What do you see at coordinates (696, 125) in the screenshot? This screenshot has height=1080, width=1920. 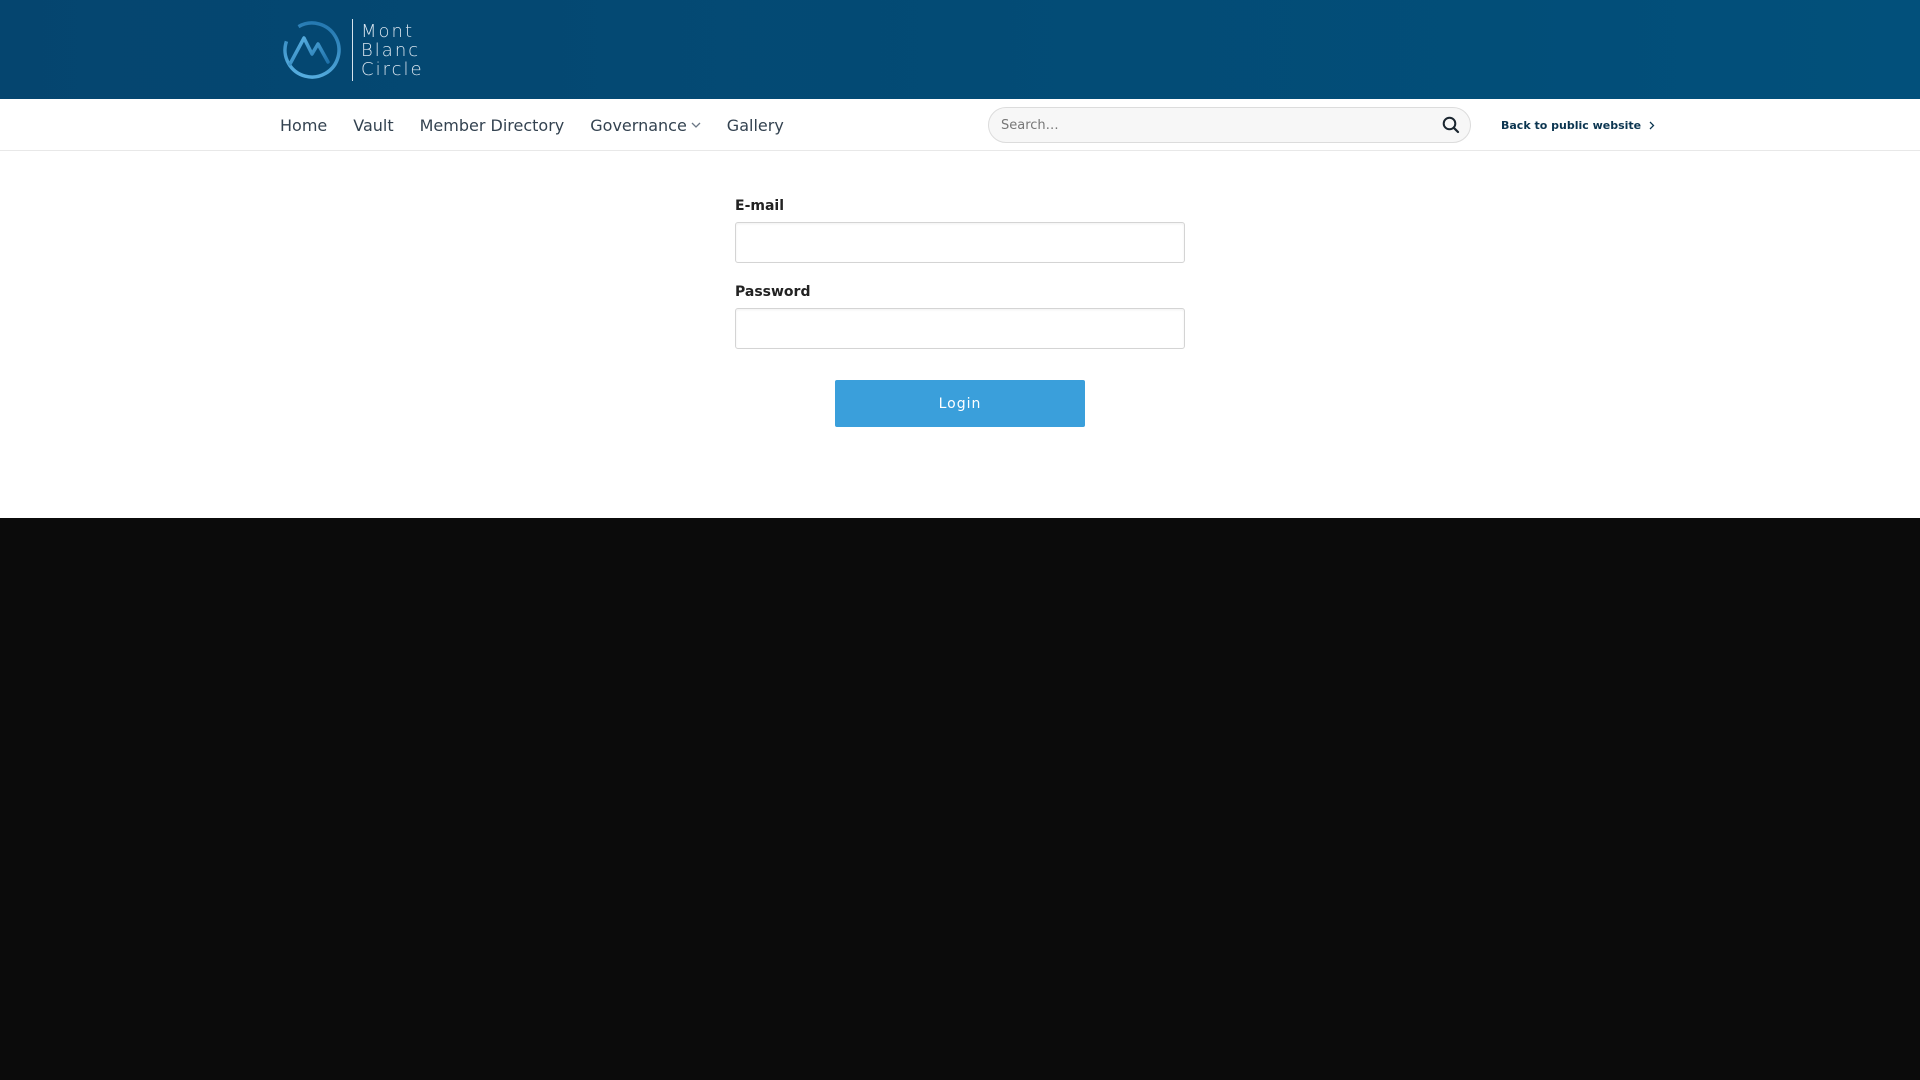 I see `chevron-down-icon` at bounding box center [696, 125].